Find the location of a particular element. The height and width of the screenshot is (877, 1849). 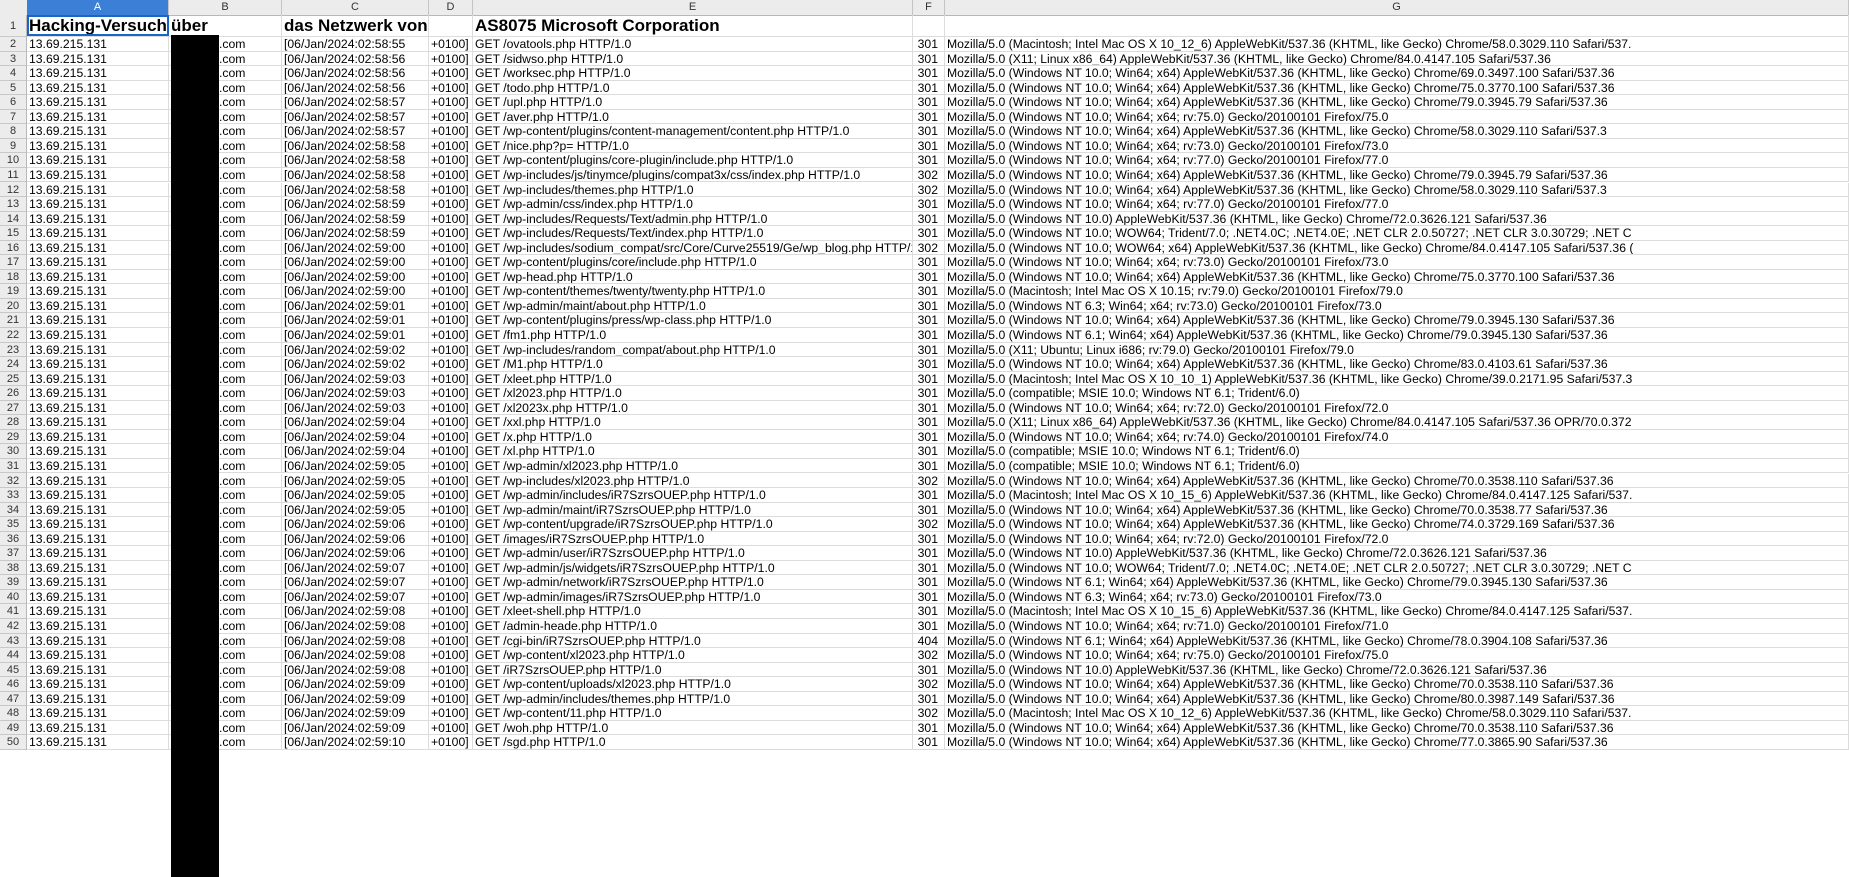

cell-c: [06/Jan/2024:02:58:58 is located at coordinates (355, 160).